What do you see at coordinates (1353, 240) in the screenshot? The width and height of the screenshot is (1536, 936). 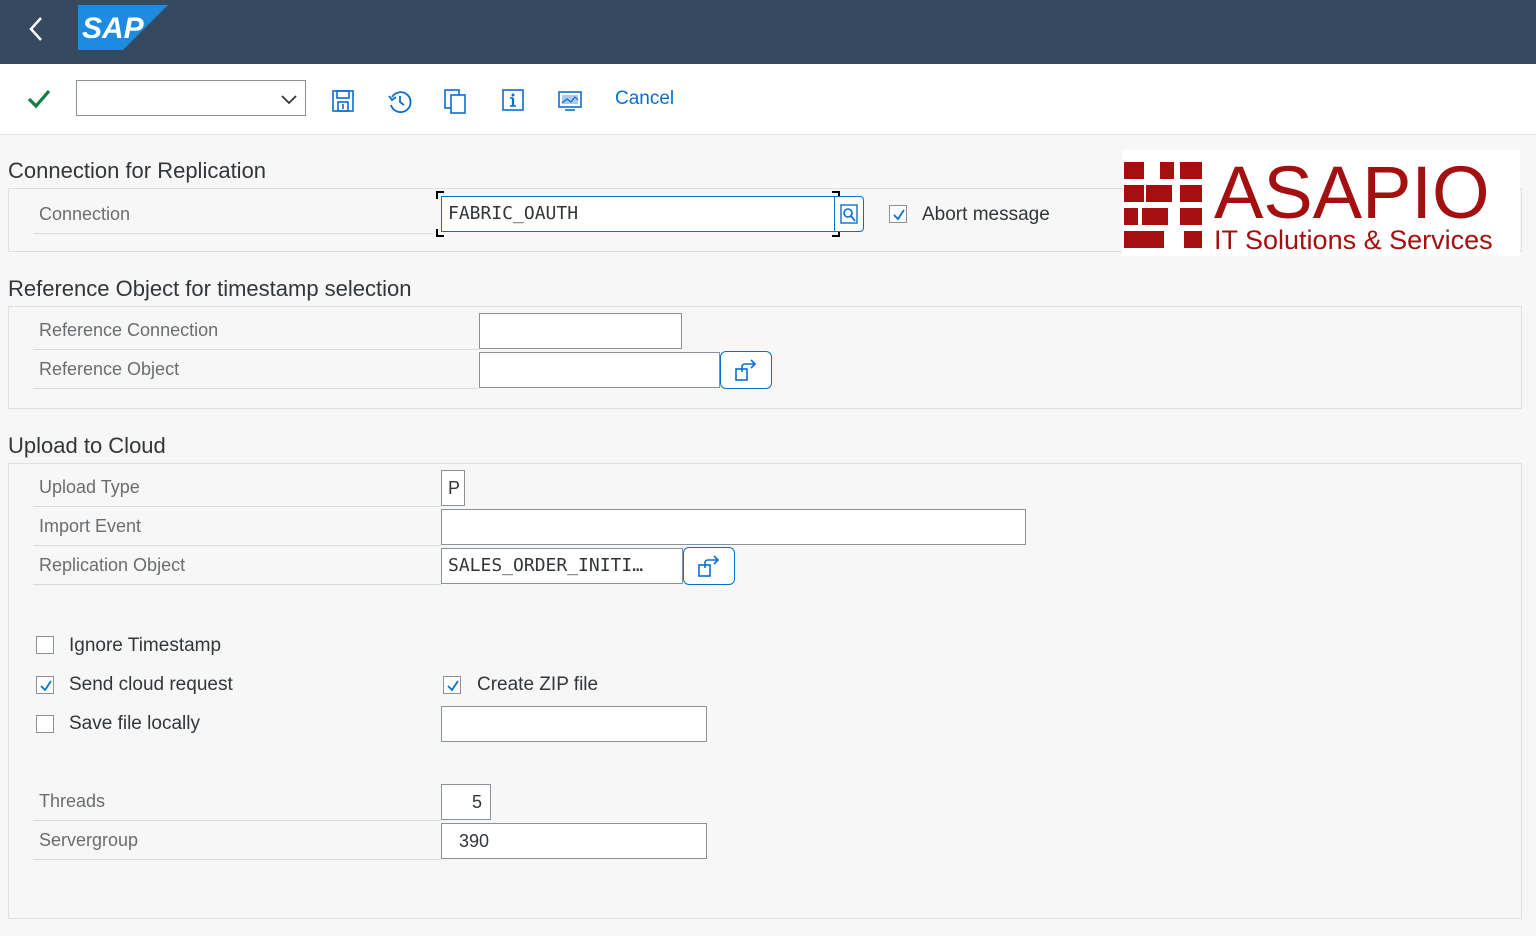 I see `asapio-tagline: IT Solutions & Services` at bounding box center [1353, 240].